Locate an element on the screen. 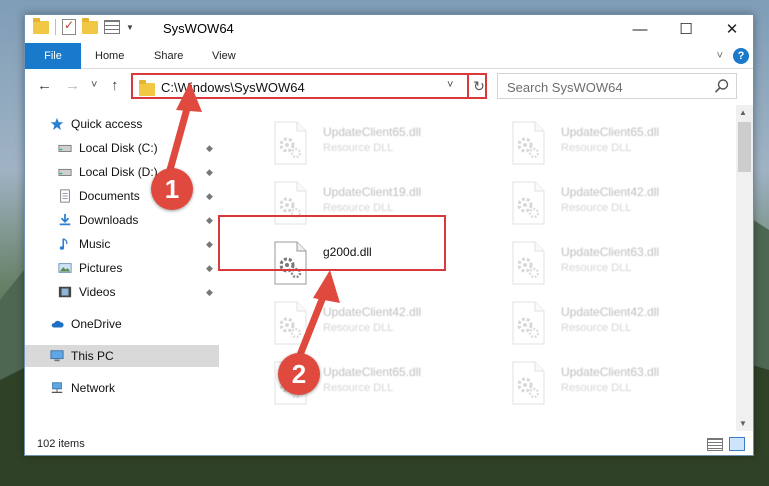  close-button: ✕ is located at coordinates (731, 29).